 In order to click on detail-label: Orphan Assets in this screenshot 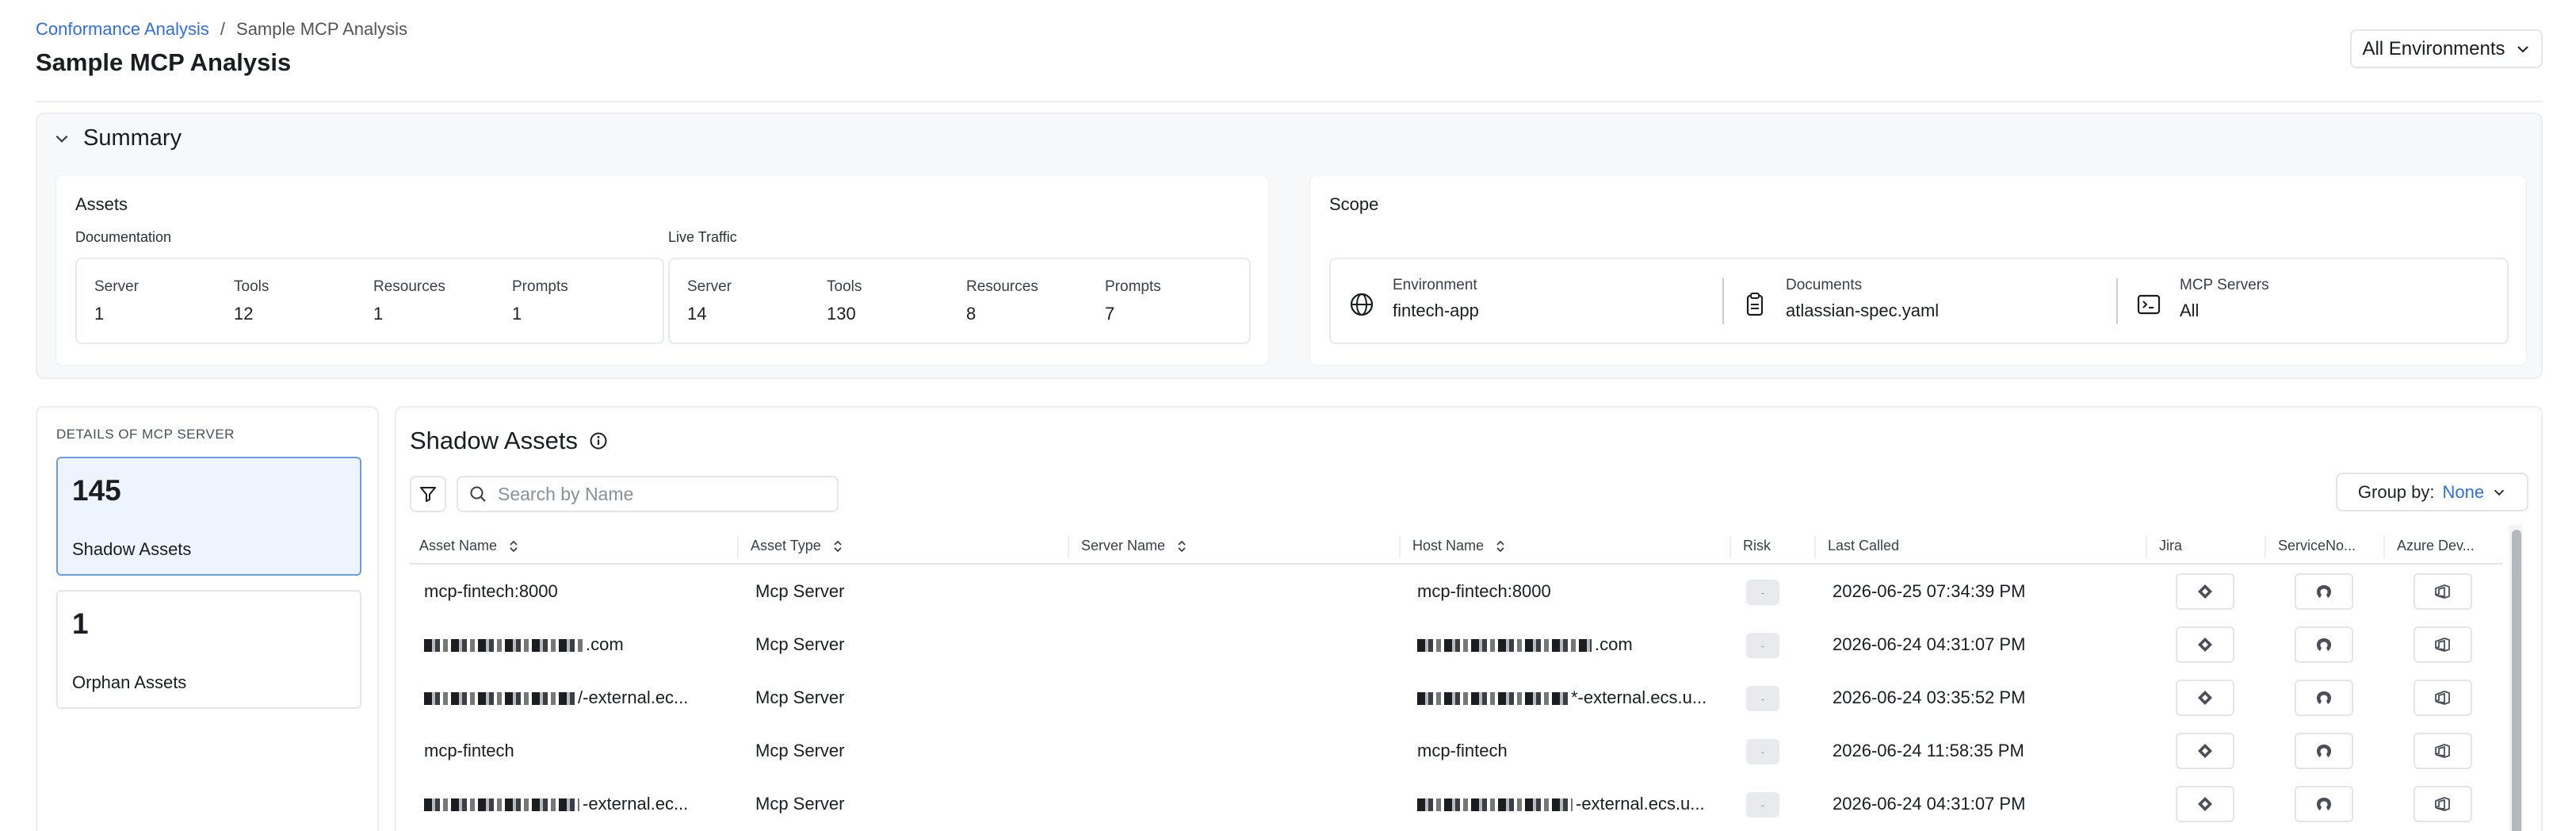, I will do `click(129, 682)`.